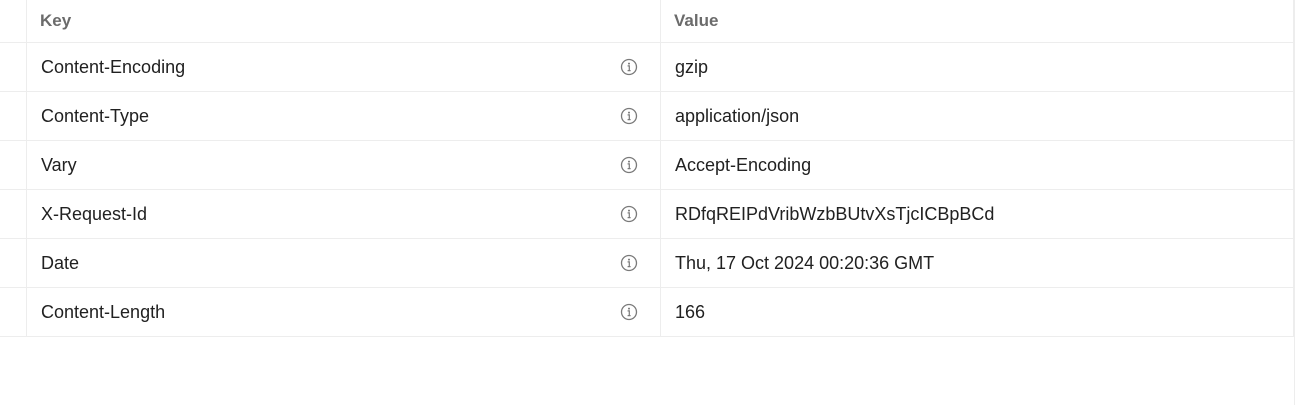 The height and width of the screenshot is (405, 1306). What do you see at coordinates (743, 164) in the screenshot?
I see `header-value: Accept-Encoding` at bounding box center [743, 164].